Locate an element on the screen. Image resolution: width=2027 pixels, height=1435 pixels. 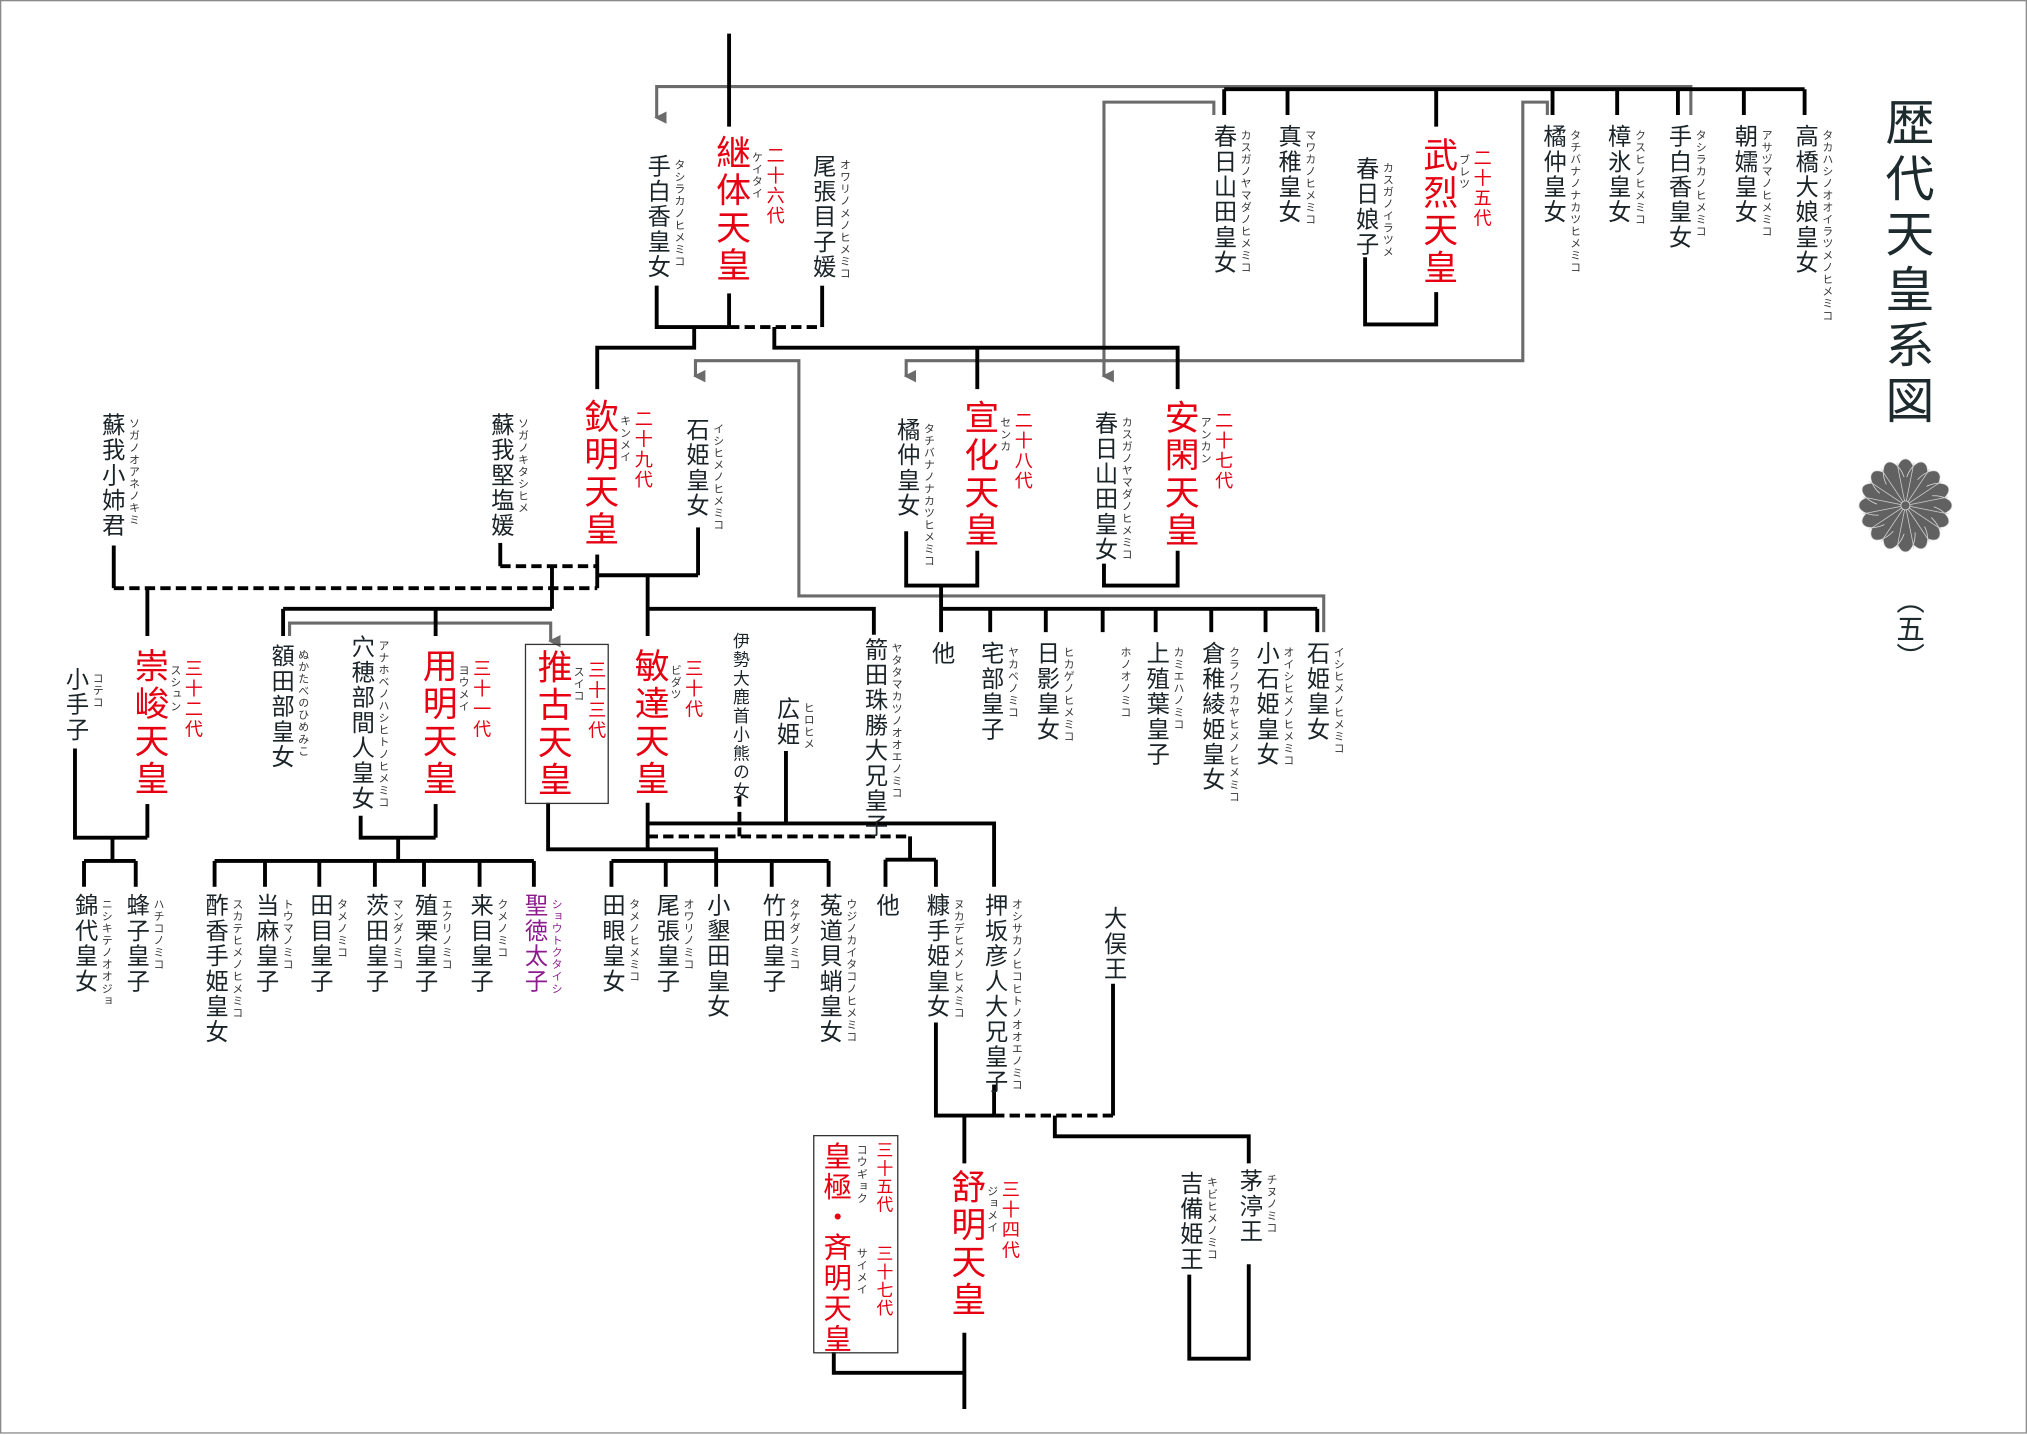
generation-label: 三十三代 is located at coordinates (596, 700).